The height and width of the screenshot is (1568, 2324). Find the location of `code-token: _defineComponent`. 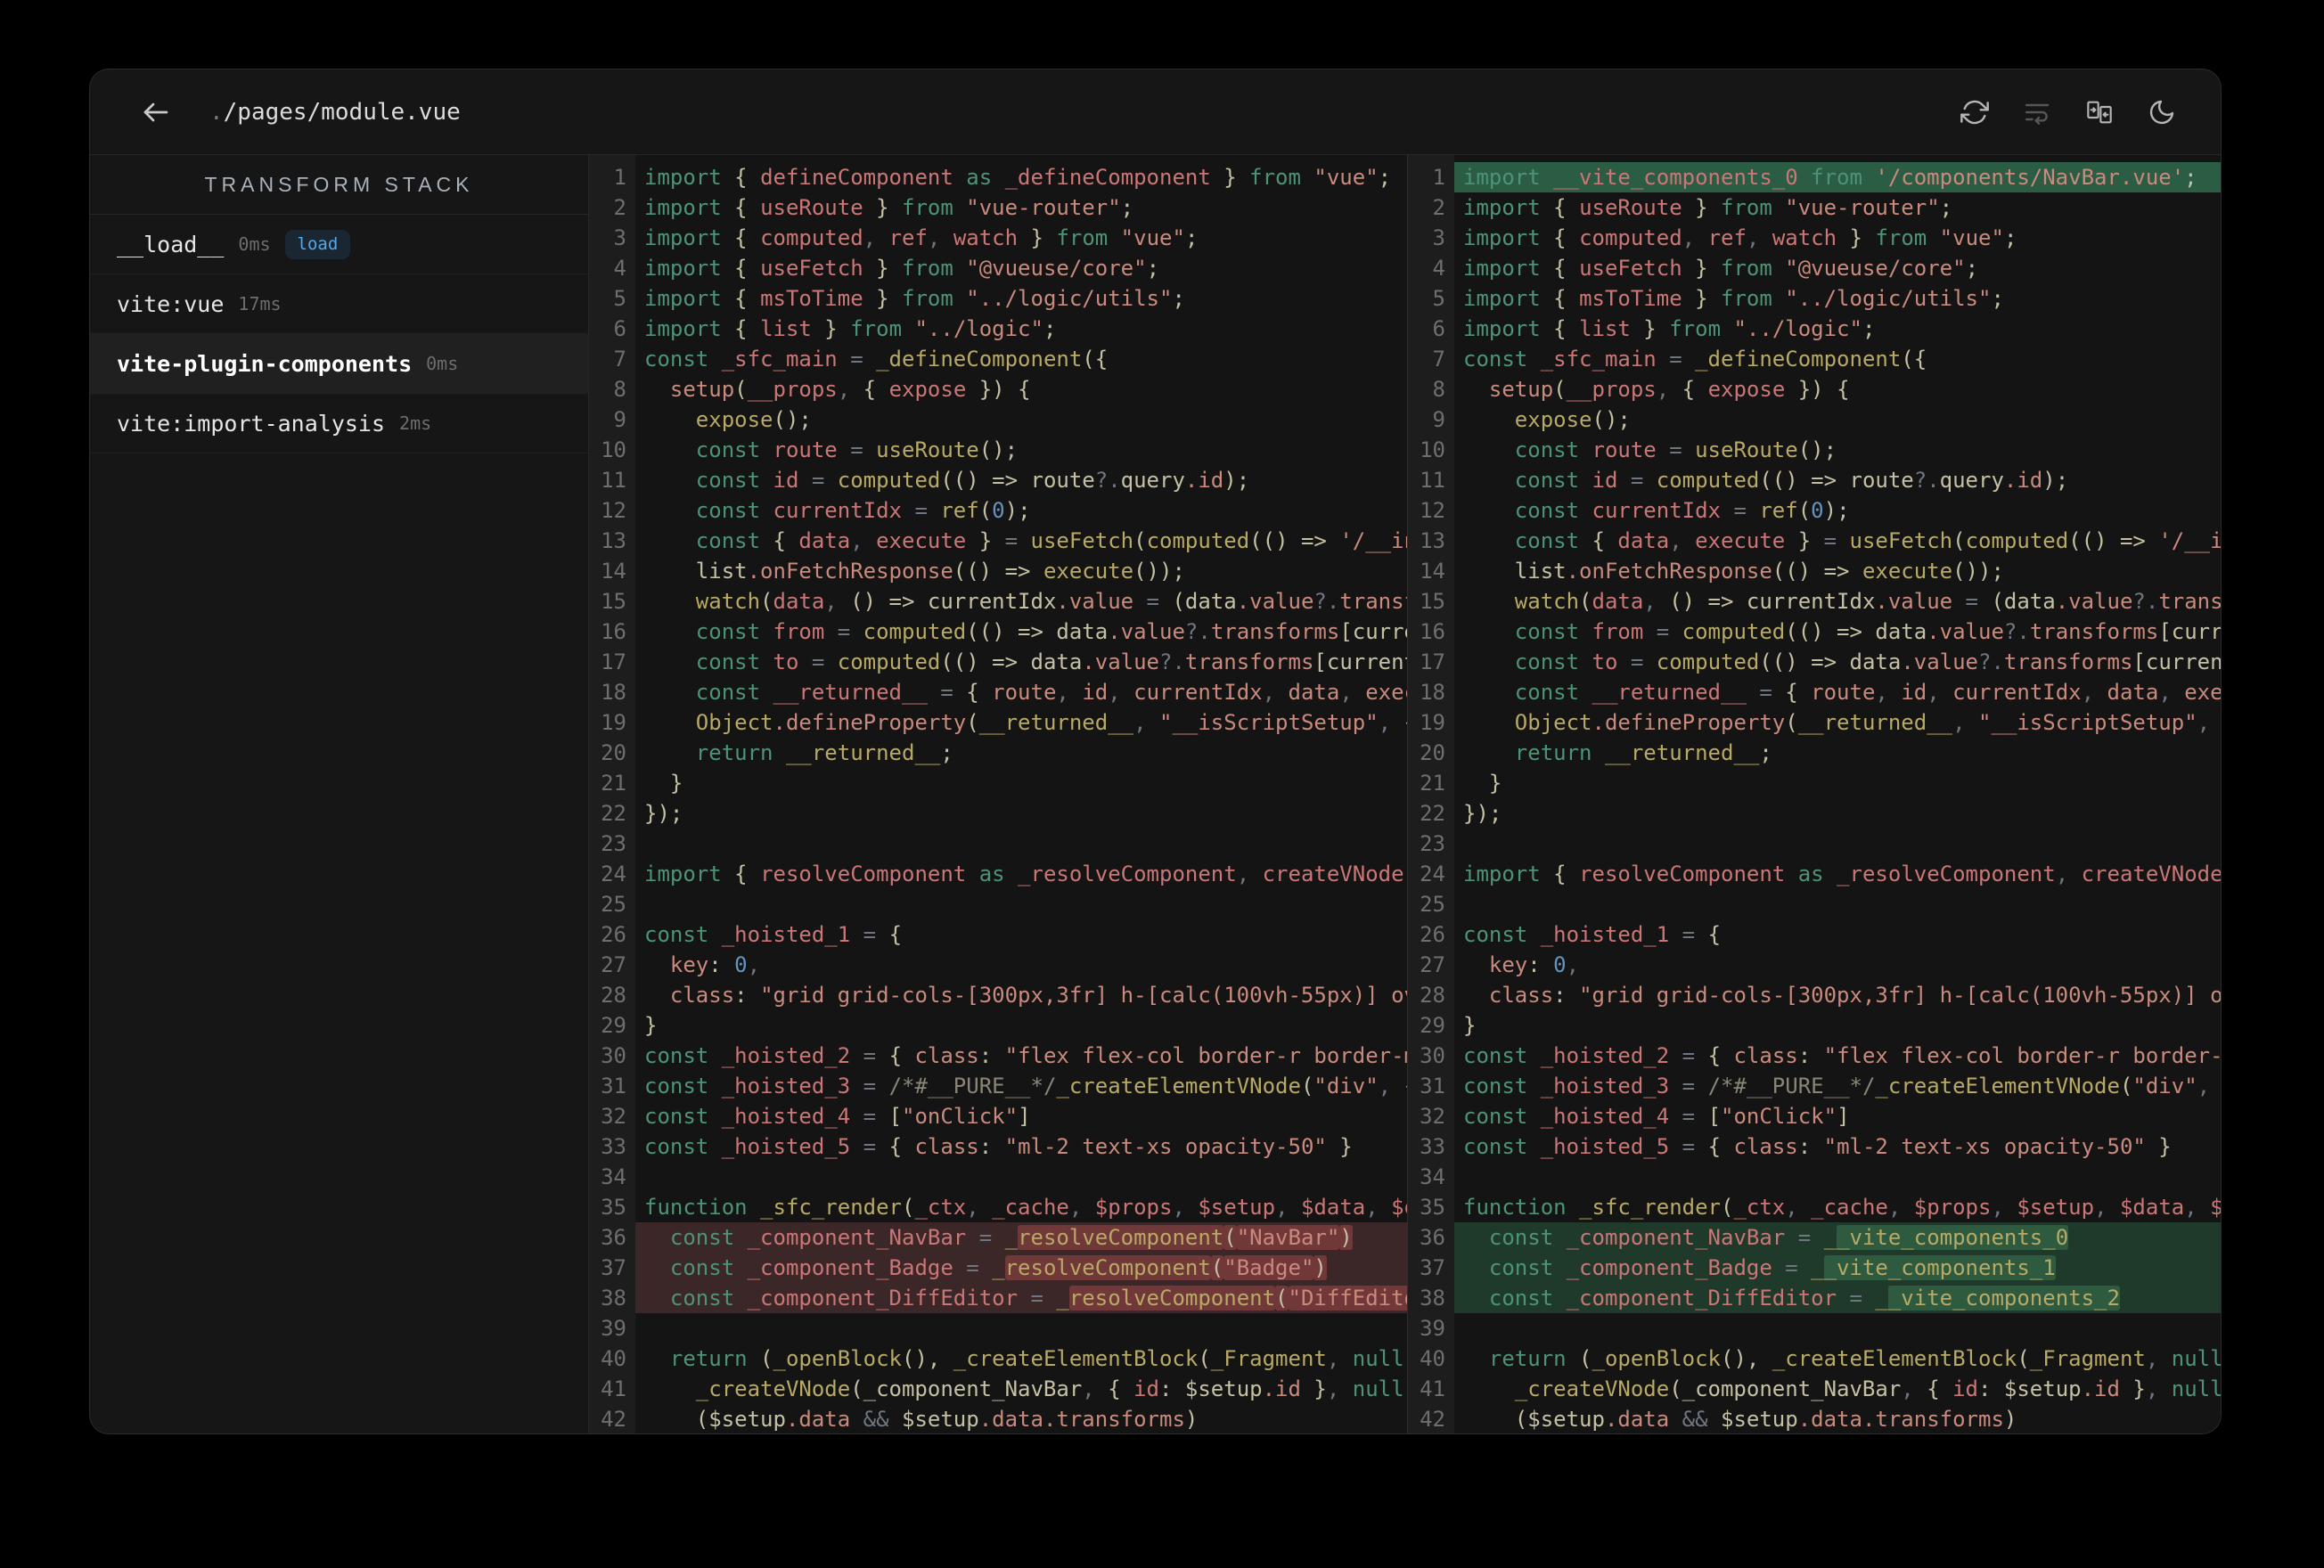

code-token: _defineComponent is located at coordinates (979, 359).